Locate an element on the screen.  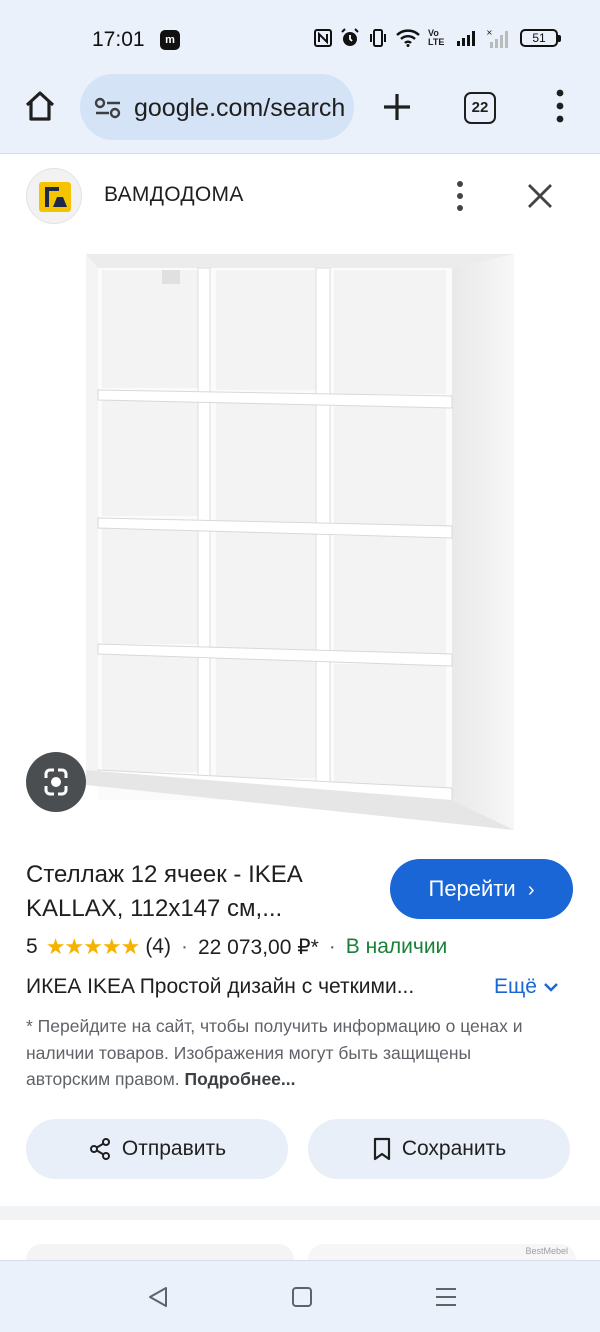
wifi-icon is located at coordinates (408, 38).